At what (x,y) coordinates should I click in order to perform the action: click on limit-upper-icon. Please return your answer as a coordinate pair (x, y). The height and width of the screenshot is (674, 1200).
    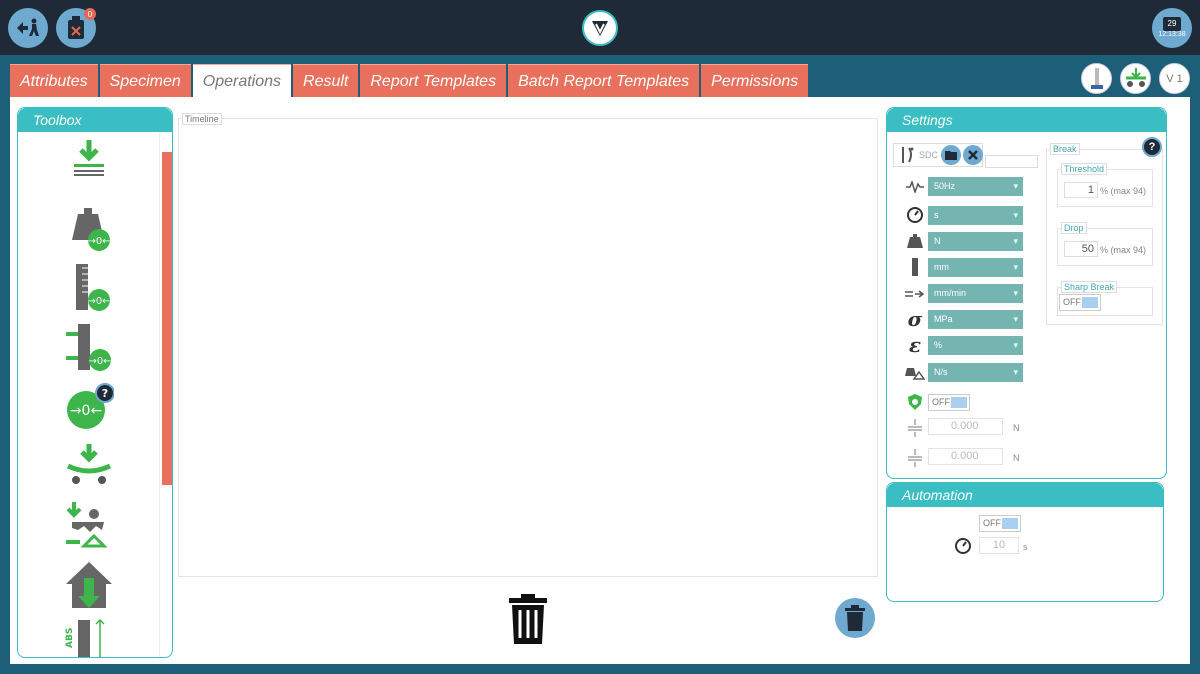
    Looking at the image, I should click on (915, 428).